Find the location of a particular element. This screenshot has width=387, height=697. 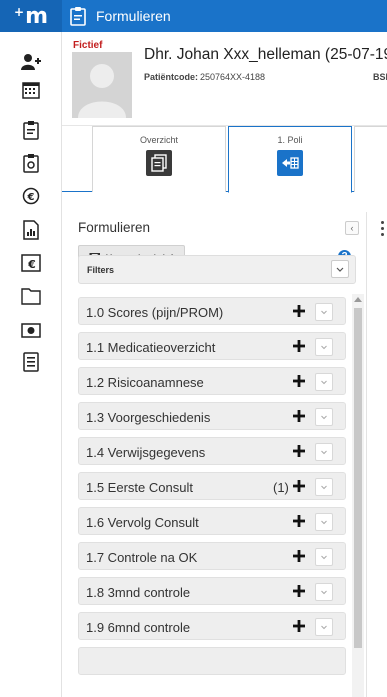

form-row is located at coordinates (212, 661).